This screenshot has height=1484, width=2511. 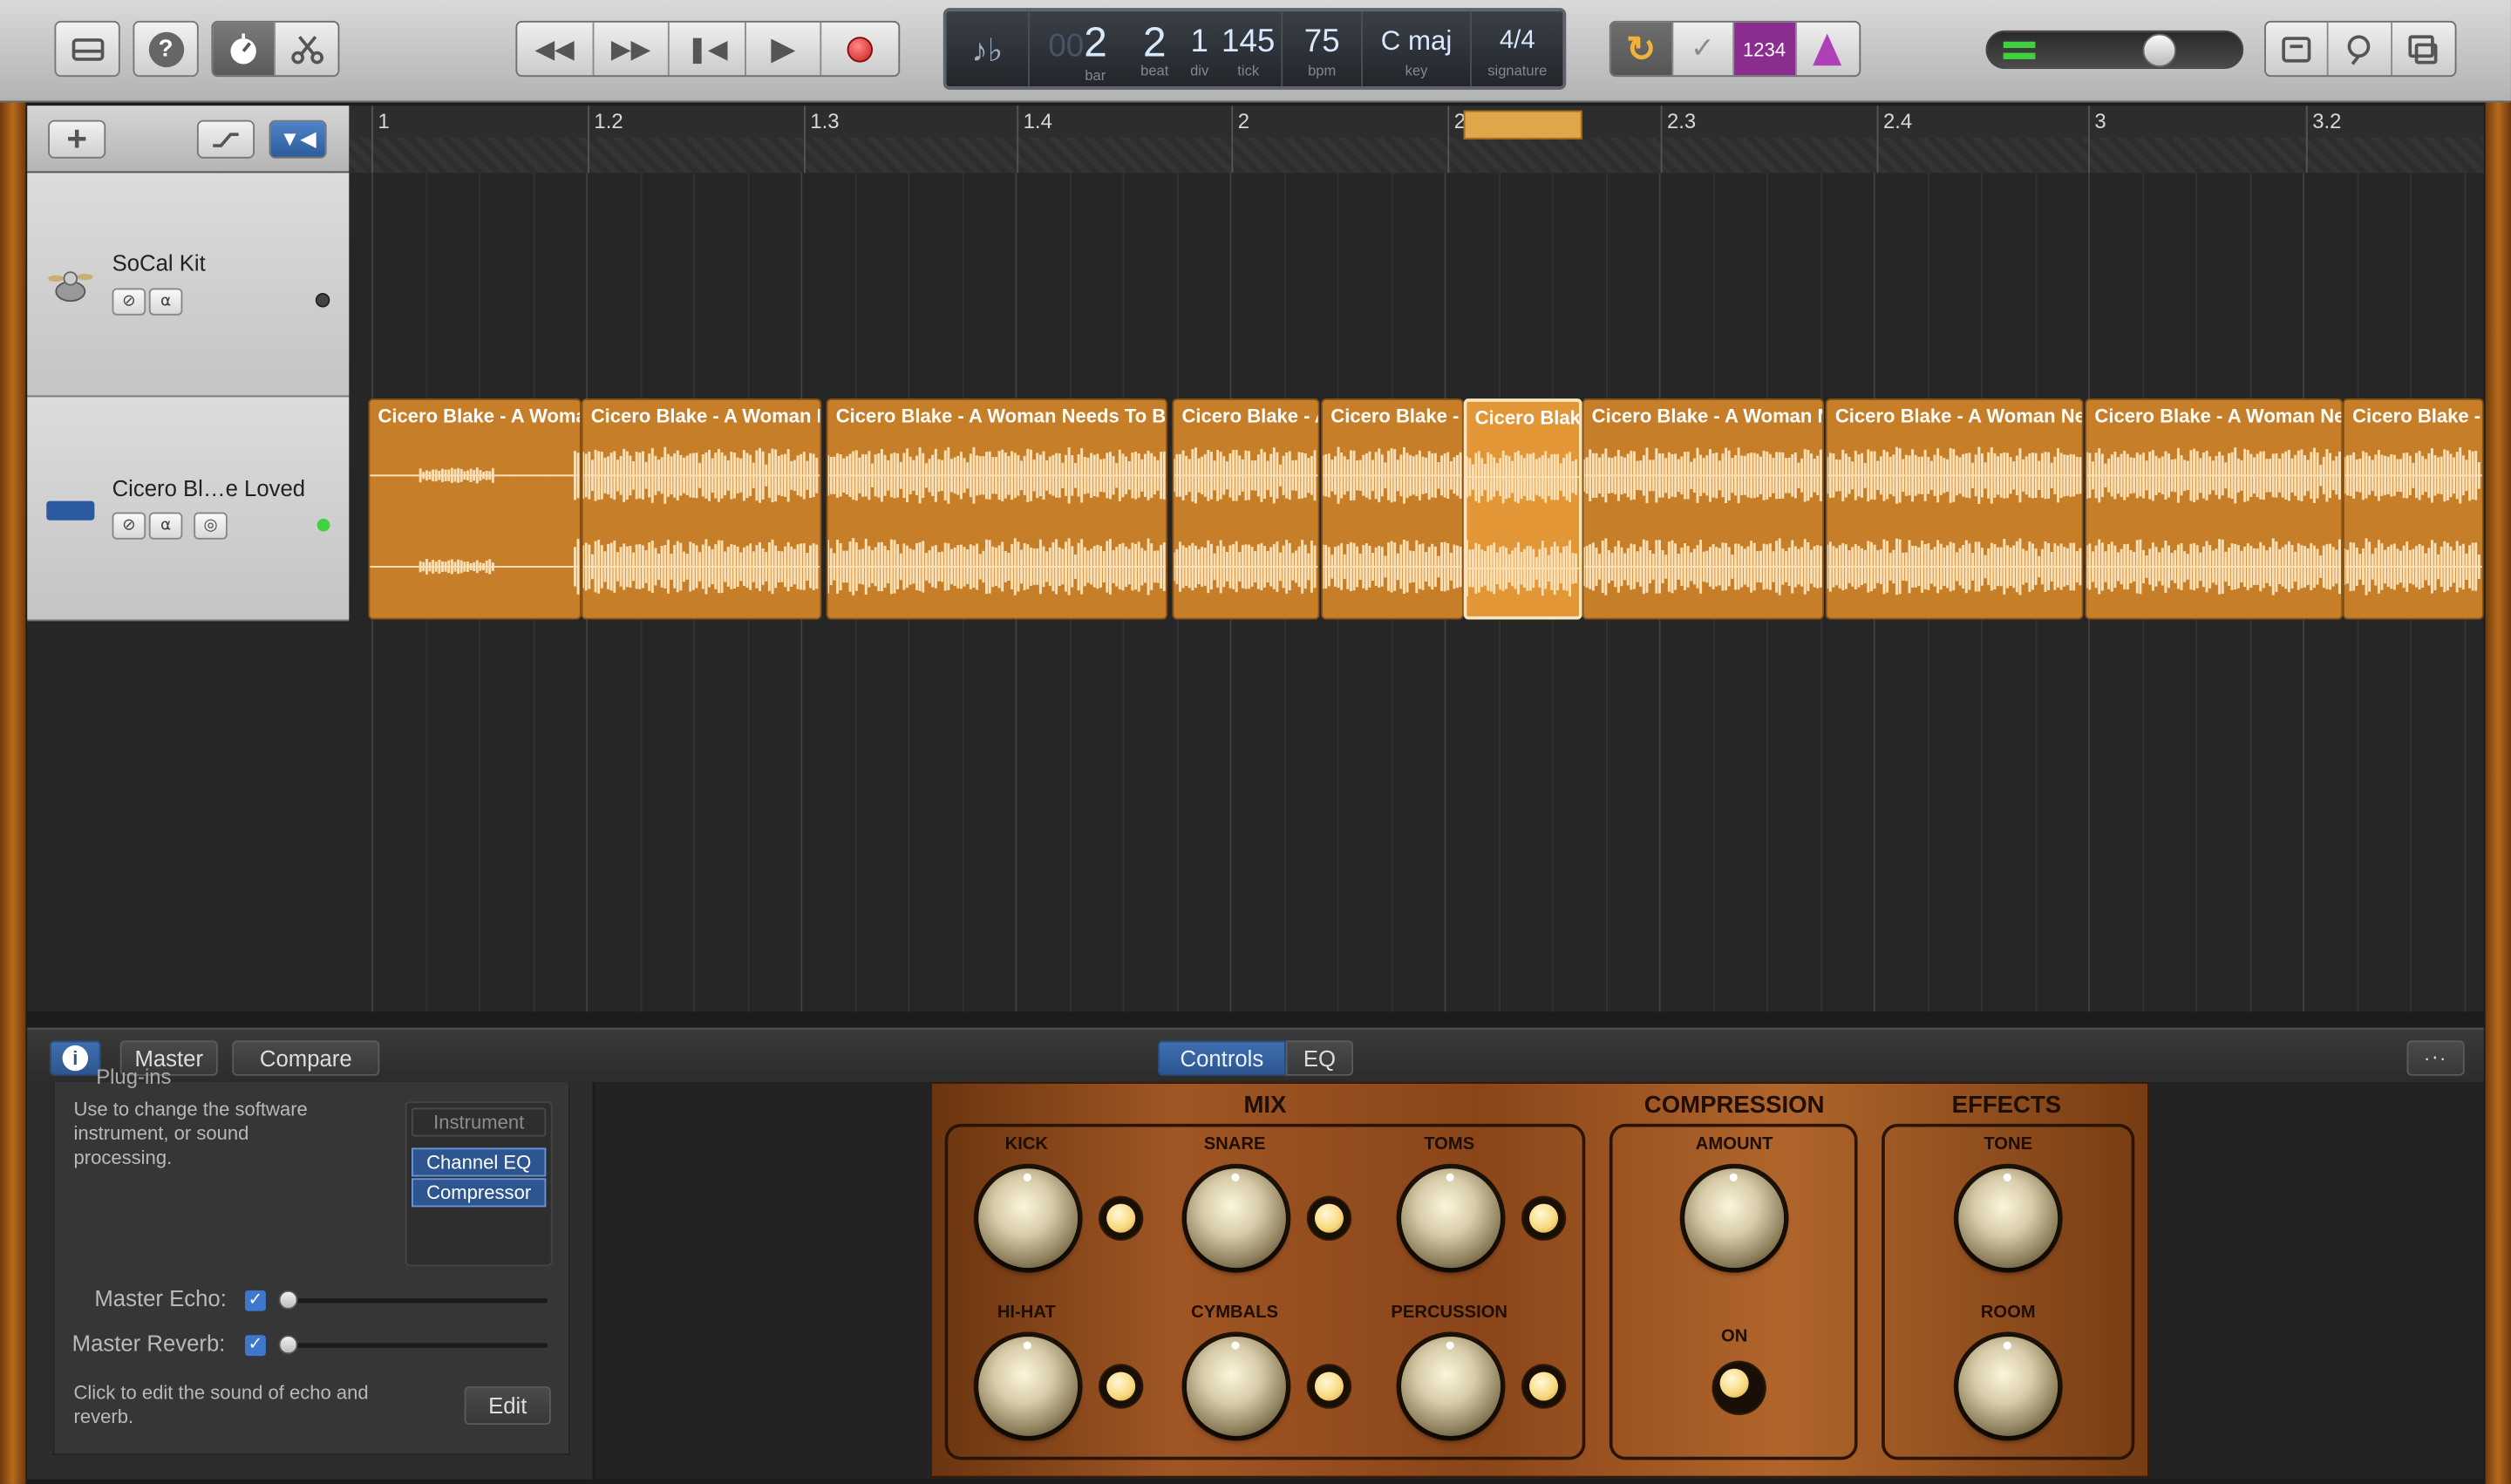 I want to click on cycle-region, so click(x=1523, y=125).